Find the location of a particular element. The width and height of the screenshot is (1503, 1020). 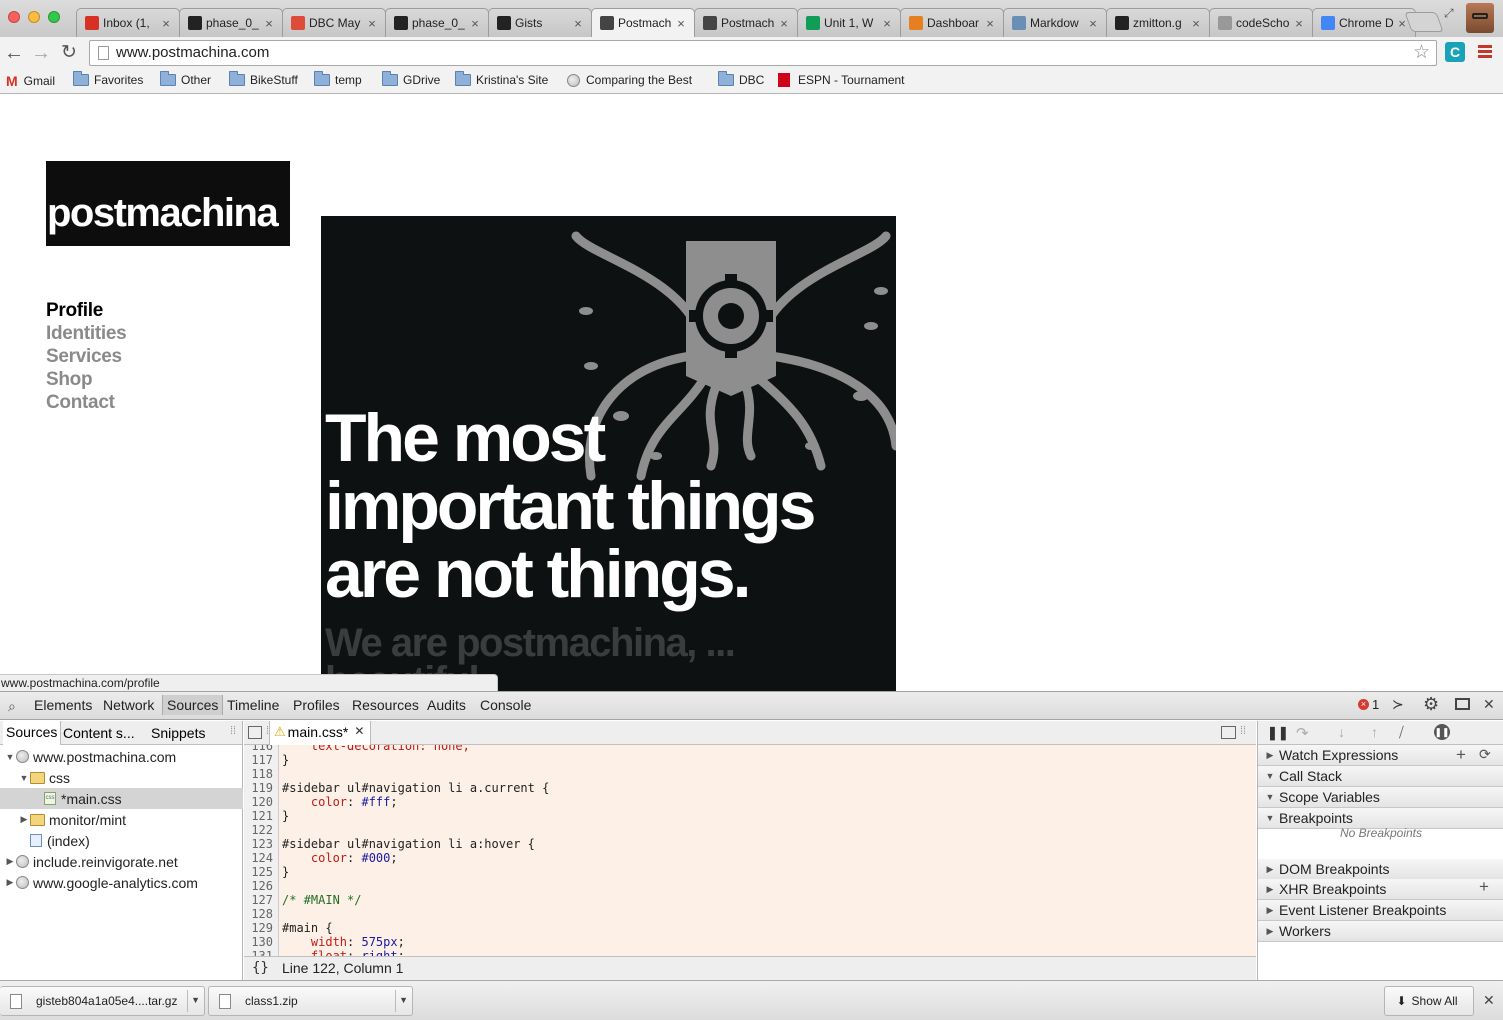

pretty-print-icon: {} is located at coordinates (260, 968).